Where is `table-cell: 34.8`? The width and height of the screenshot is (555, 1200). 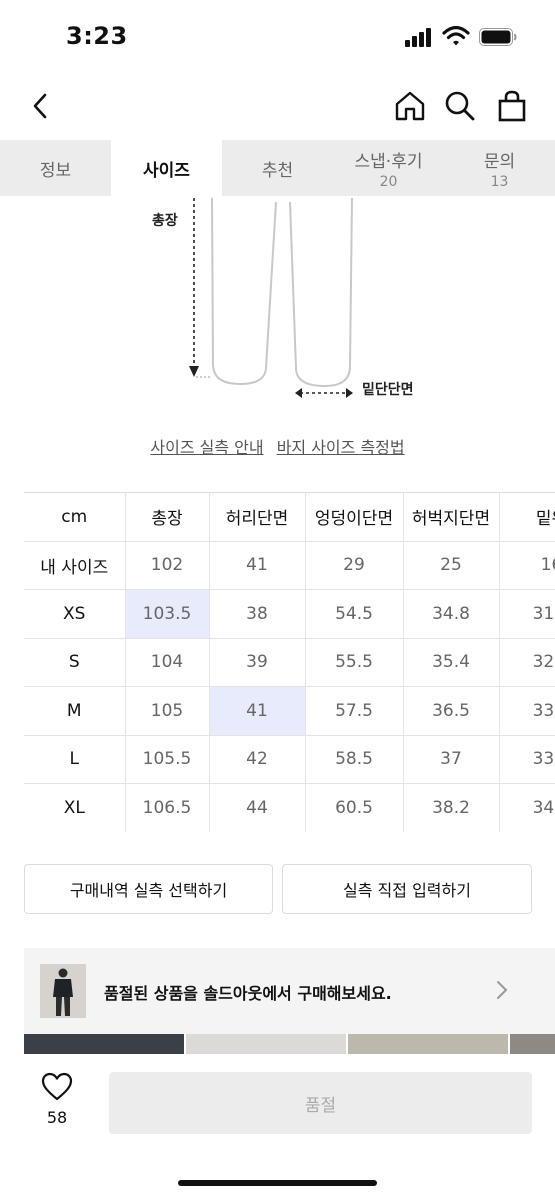 table-cell: 34.8 is located at coordinates (451, 614).